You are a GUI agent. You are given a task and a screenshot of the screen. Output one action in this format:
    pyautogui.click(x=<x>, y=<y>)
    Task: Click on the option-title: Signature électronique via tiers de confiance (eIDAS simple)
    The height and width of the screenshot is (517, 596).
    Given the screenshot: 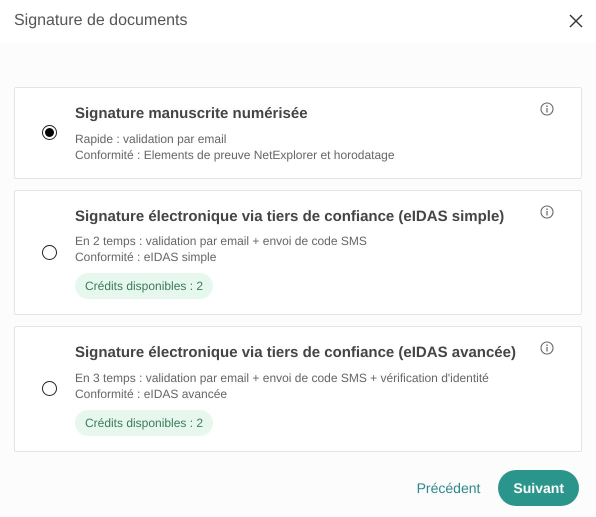 What is the action you would take?
    pyautogui.click(x=289, y=216)
    